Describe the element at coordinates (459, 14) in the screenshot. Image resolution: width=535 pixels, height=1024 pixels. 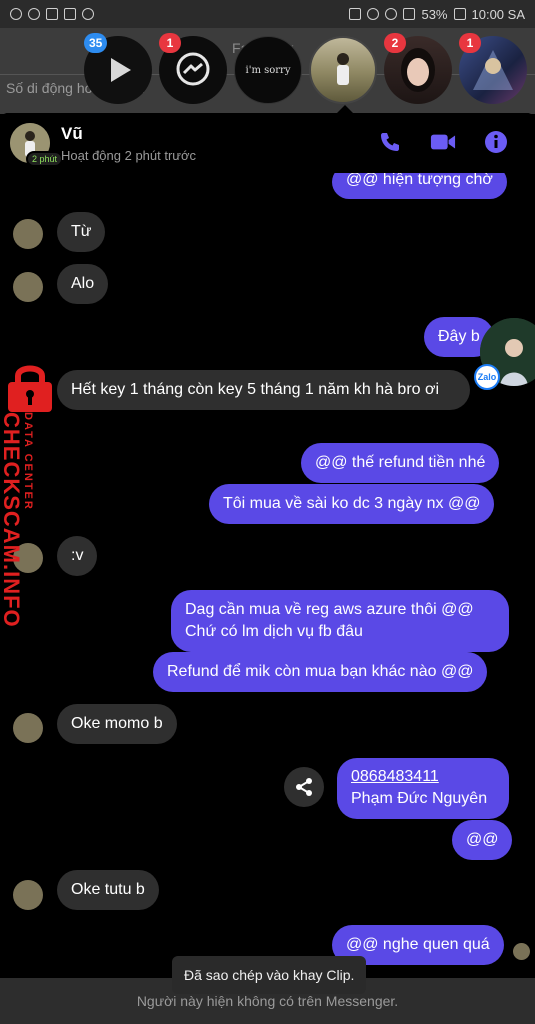
I see `battery-icon` at that location.